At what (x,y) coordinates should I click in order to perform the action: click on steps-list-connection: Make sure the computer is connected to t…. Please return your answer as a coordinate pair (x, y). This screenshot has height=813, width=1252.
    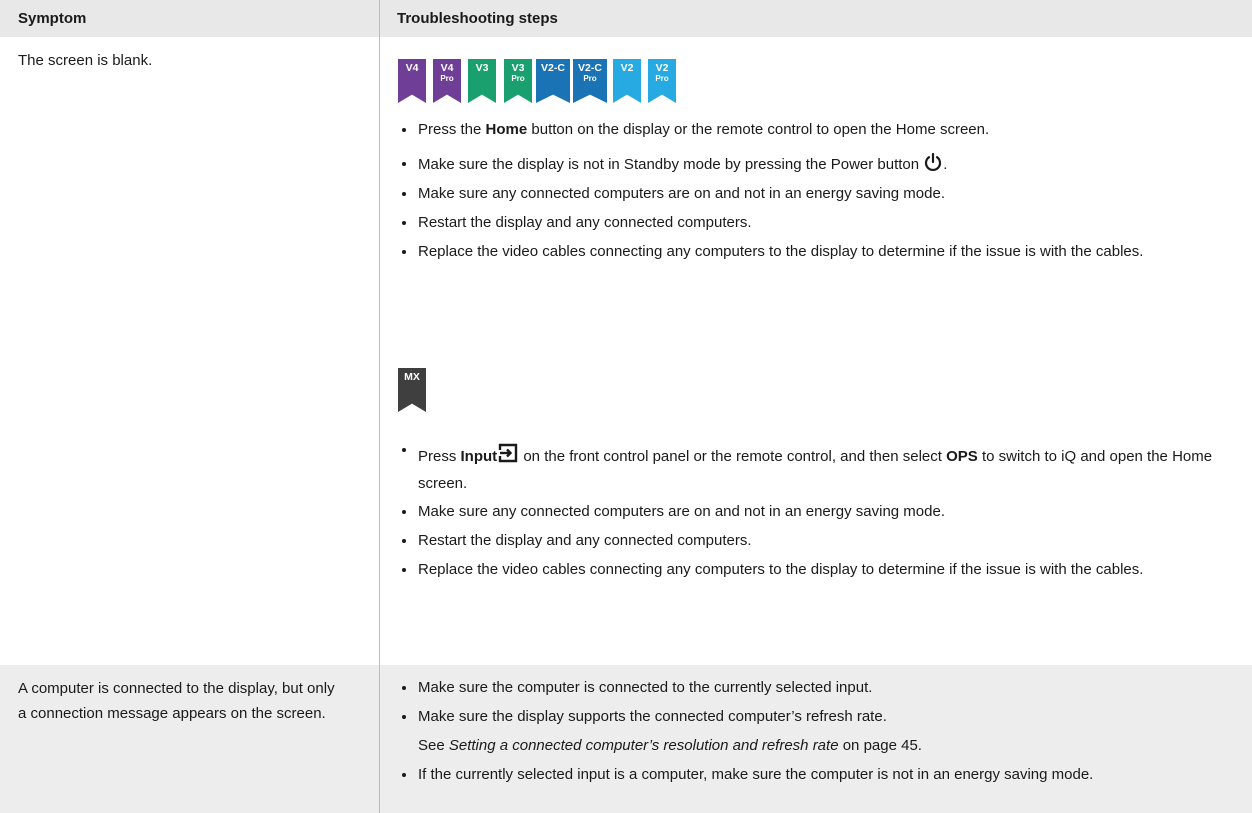
    Looking at the image, I should click on (812, 731).